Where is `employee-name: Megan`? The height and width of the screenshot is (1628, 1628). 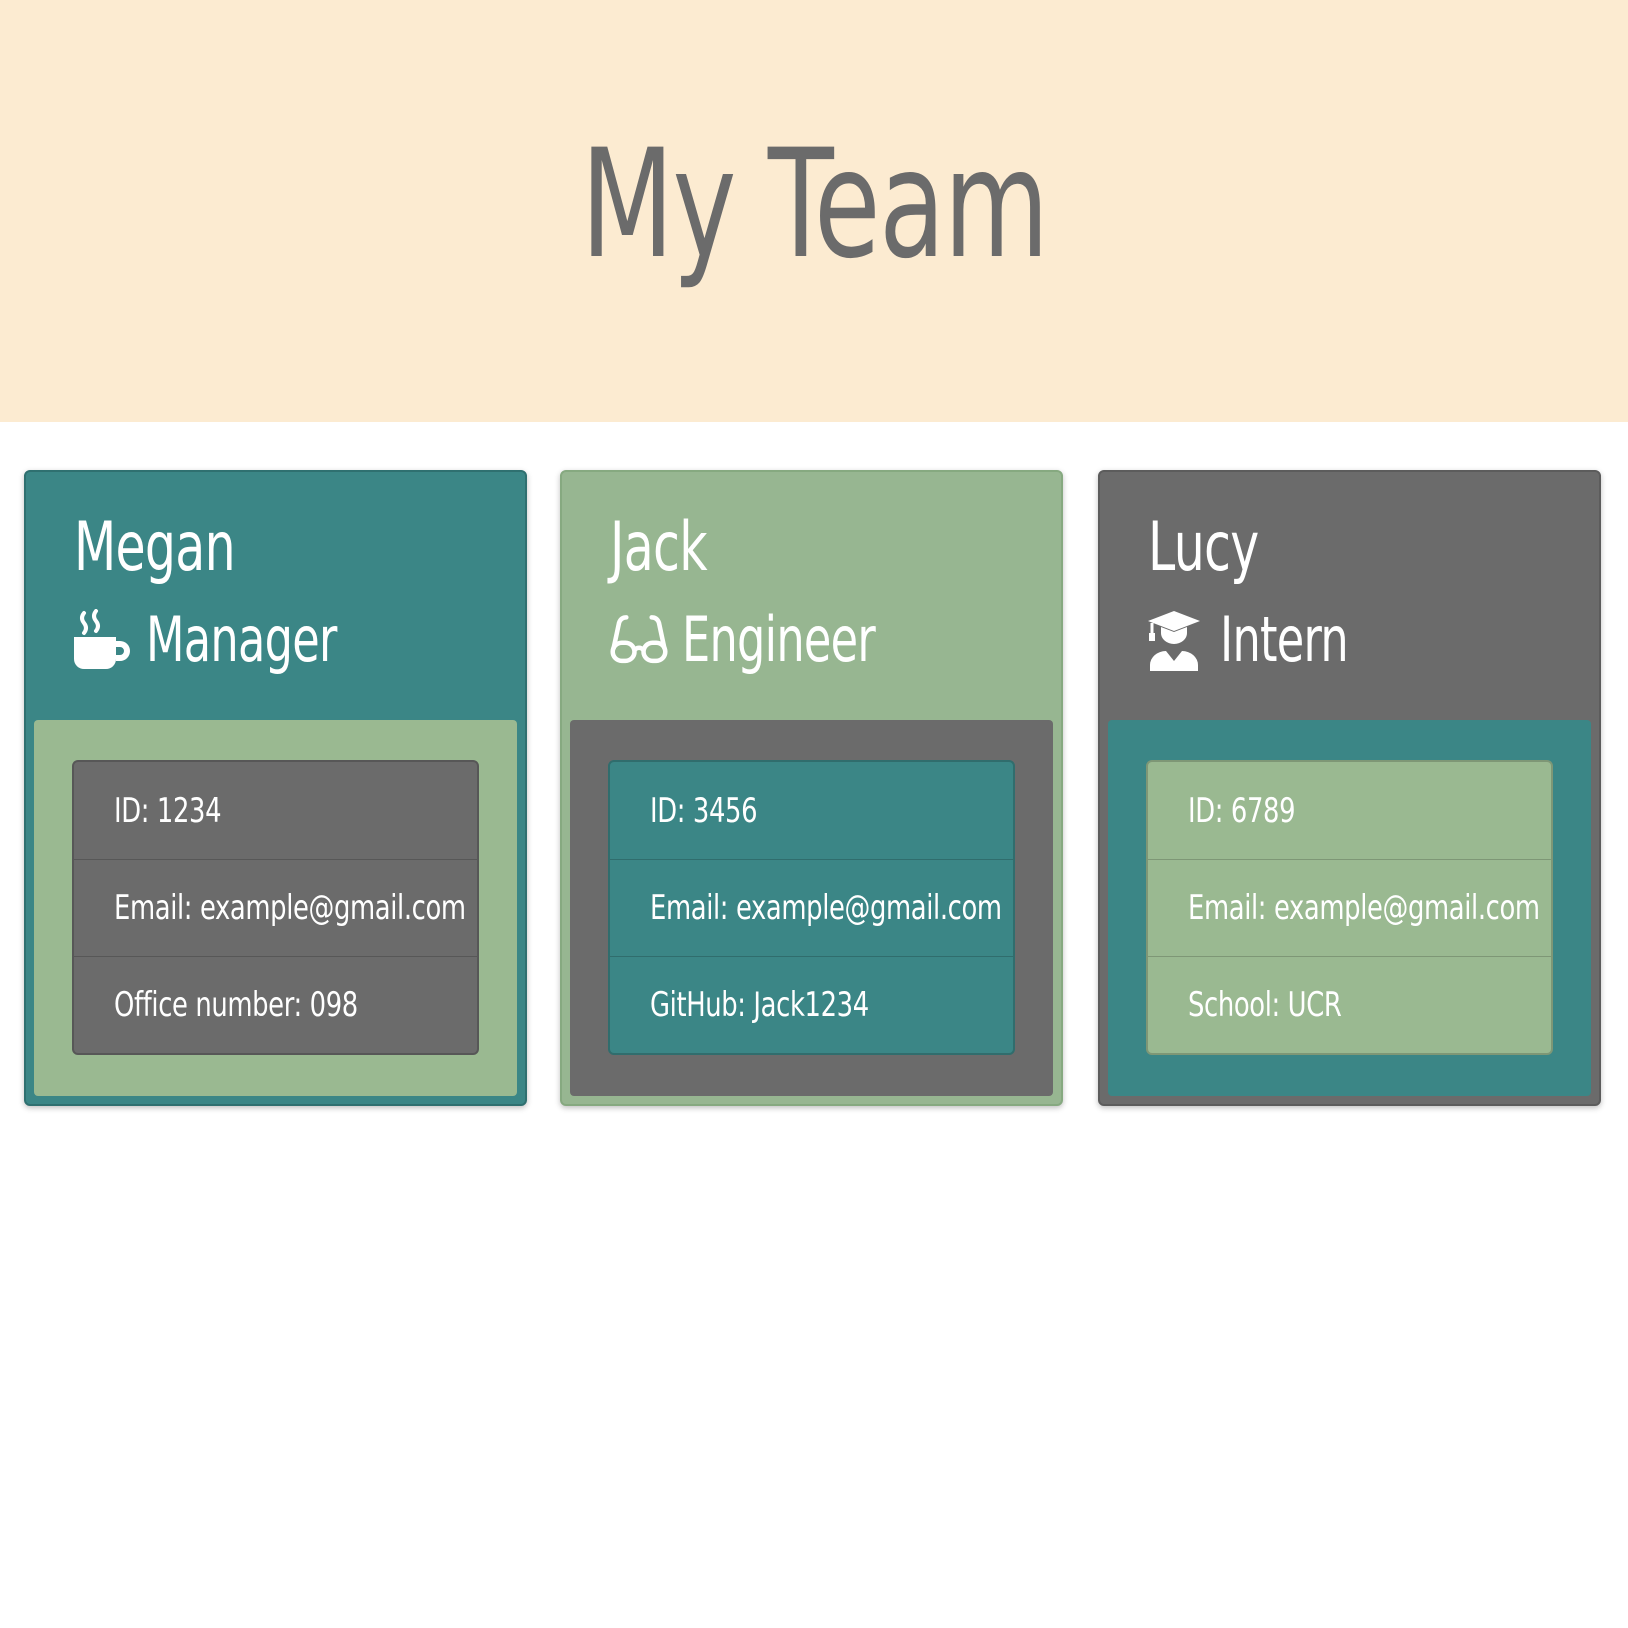
employee-name: Megan is located at coordinates (155, 547).